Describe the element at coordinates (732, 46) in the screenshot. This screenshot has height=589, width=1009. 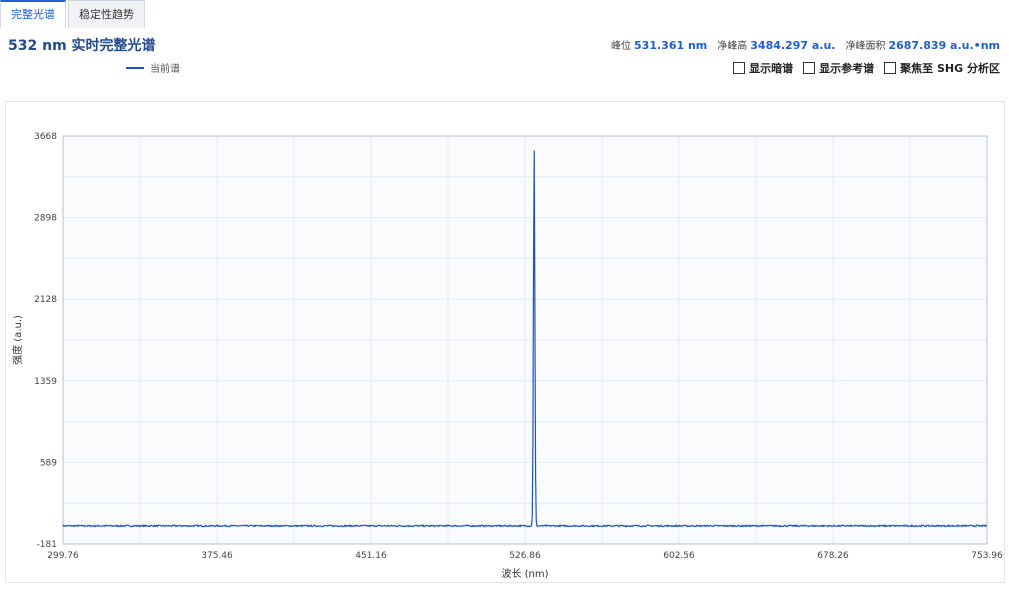
I see `metric-label: 净峰高` at that location.